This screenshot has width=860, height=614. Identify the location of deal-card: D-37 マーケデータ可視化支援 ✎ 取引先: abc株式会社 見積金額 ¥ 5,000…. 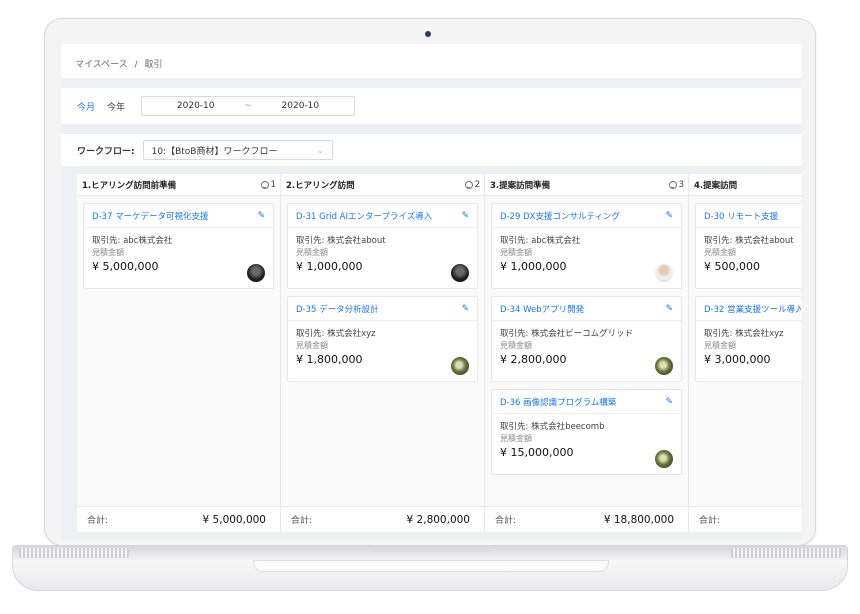
(178, 246).